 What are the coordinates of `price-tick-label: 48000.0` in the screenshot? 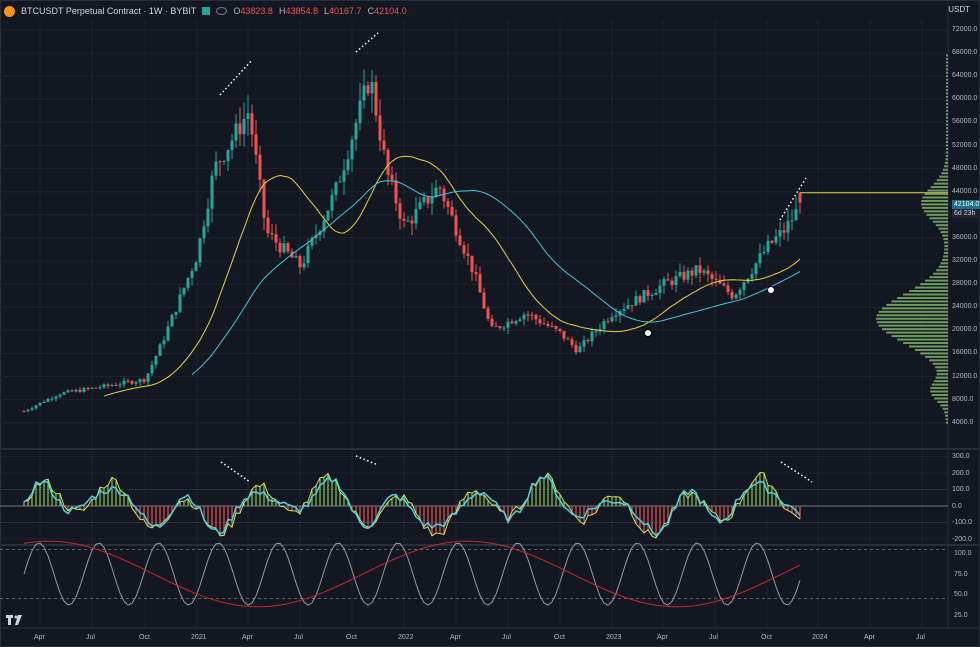 It's located at (965, 168).